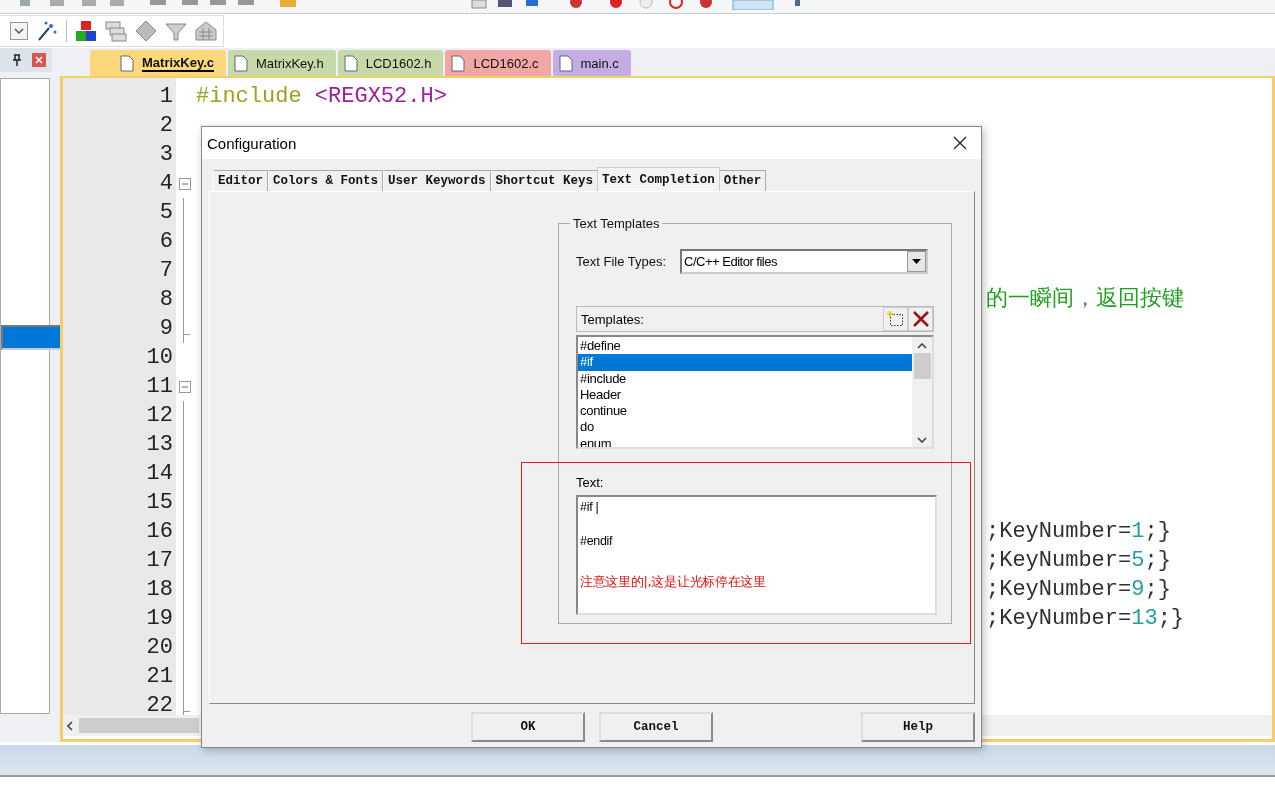 This screenshot has width=1275, height=793. I want to click on dialog-tab: Editor, so click(240, 180).